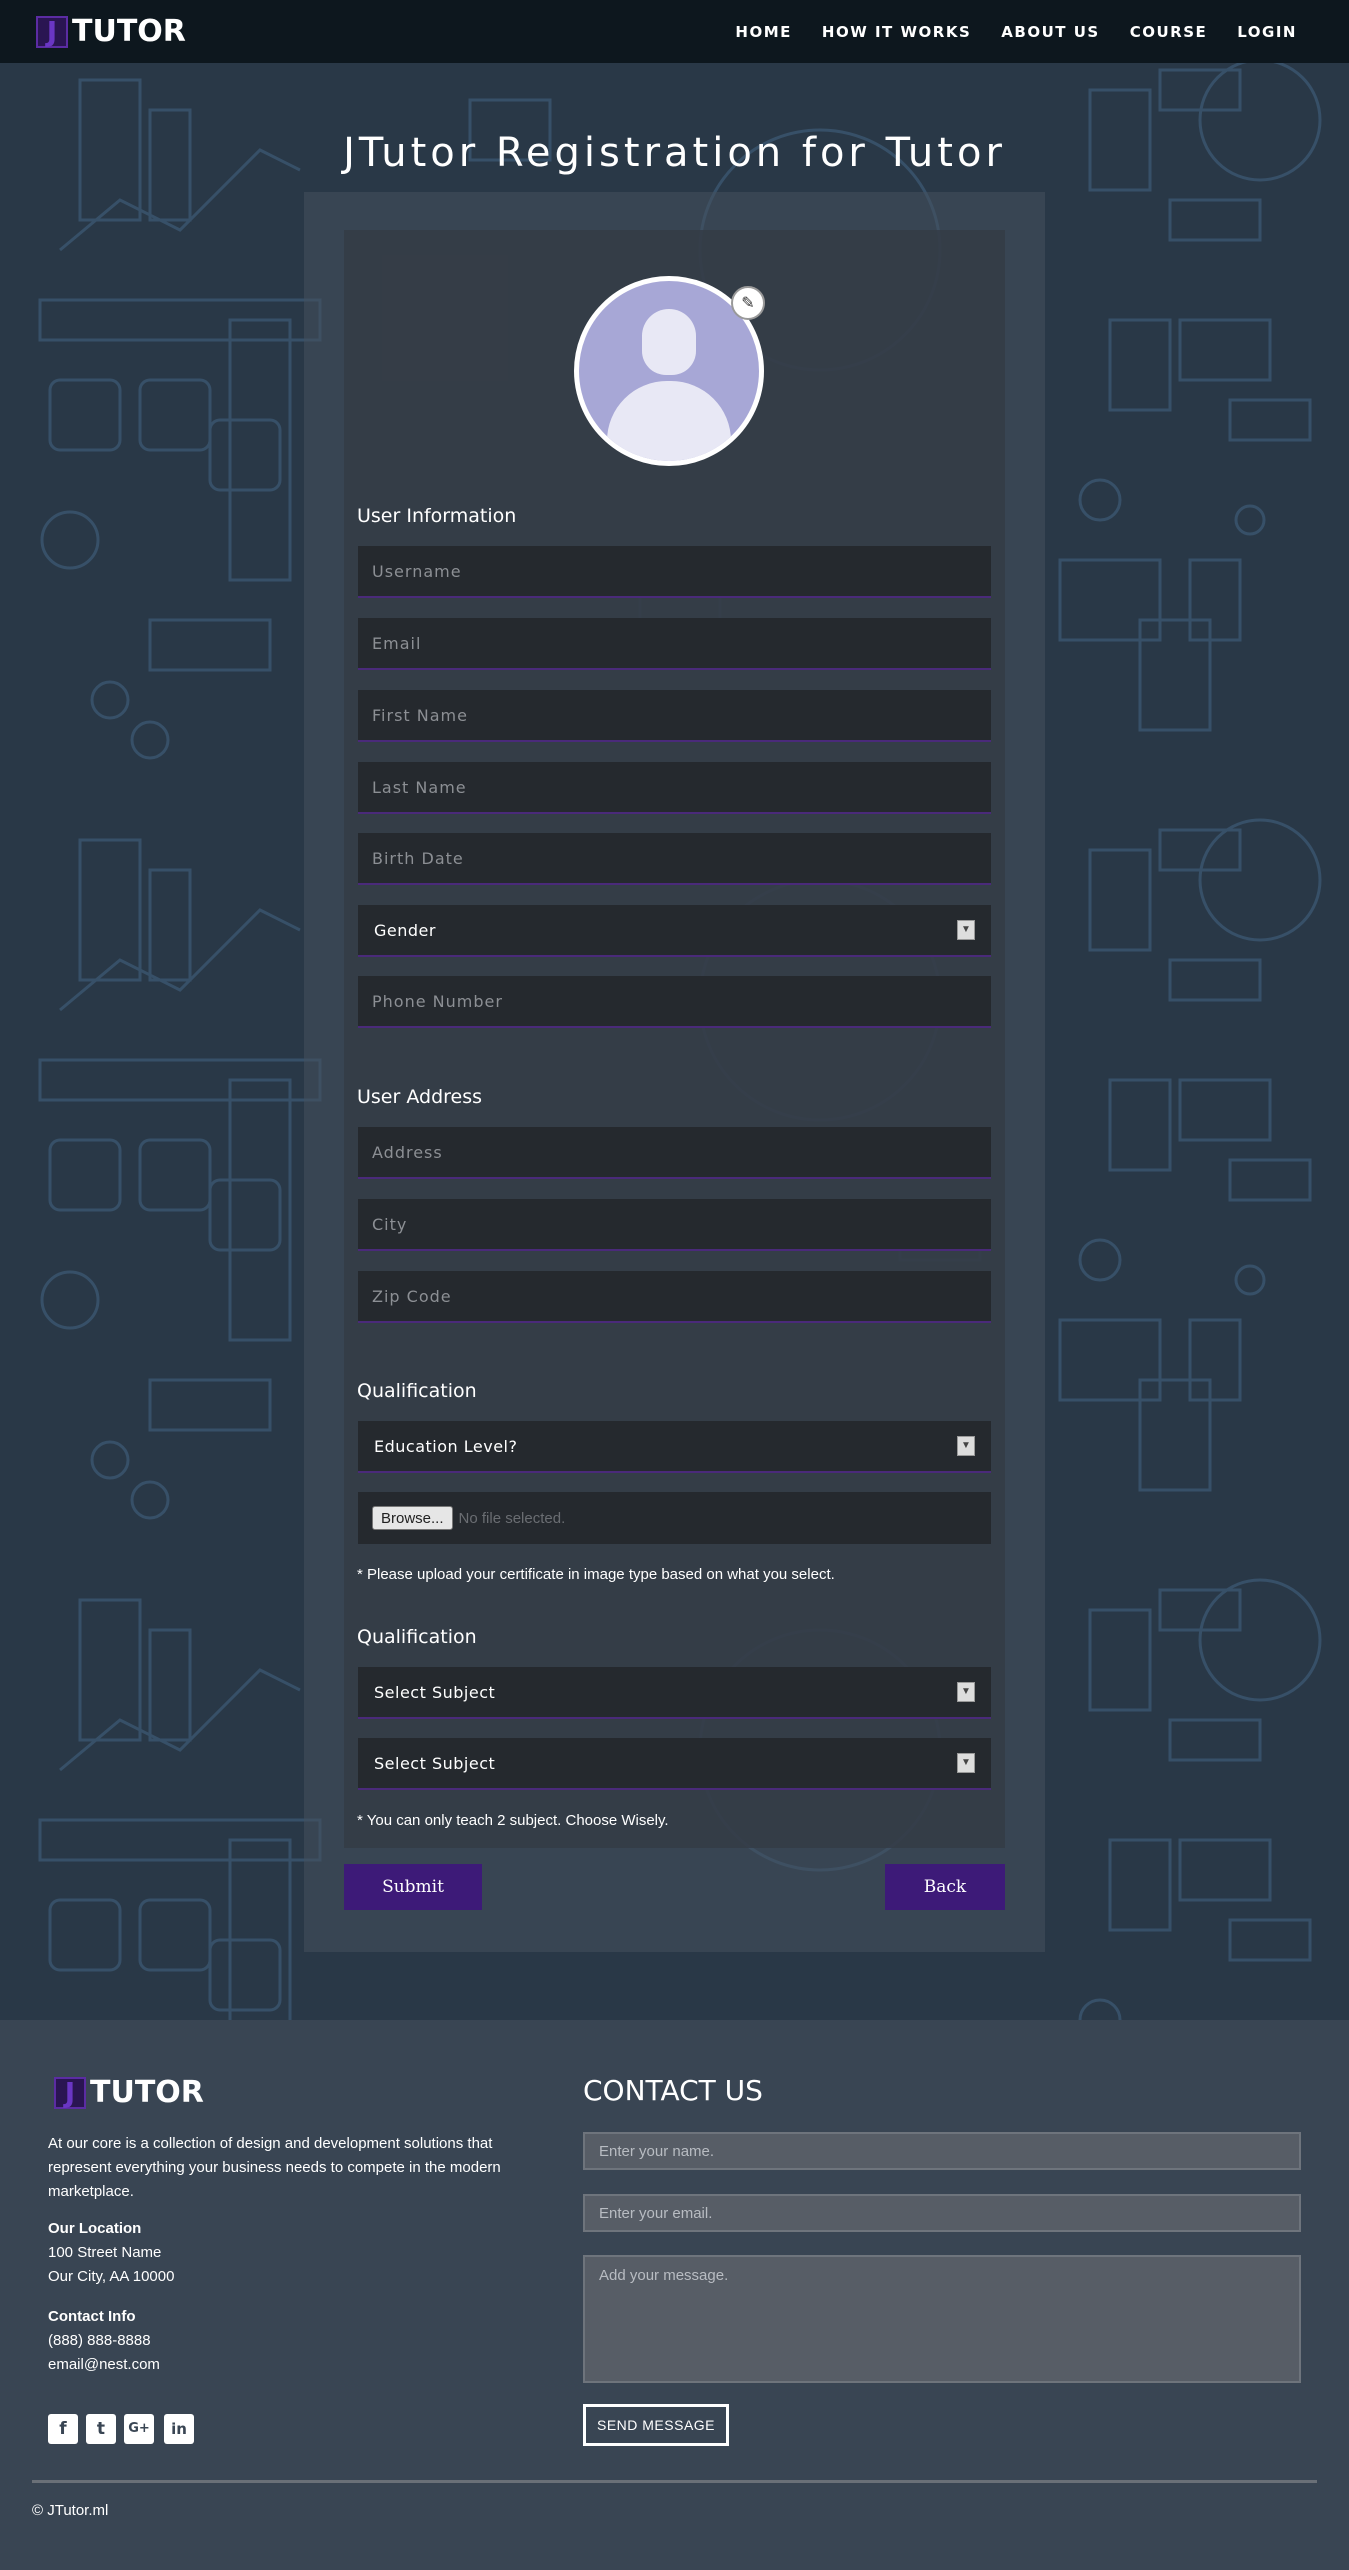 This screenshot has height=2570, width=1349. I want to click on location-title: Our Location, so click(95, 2228).